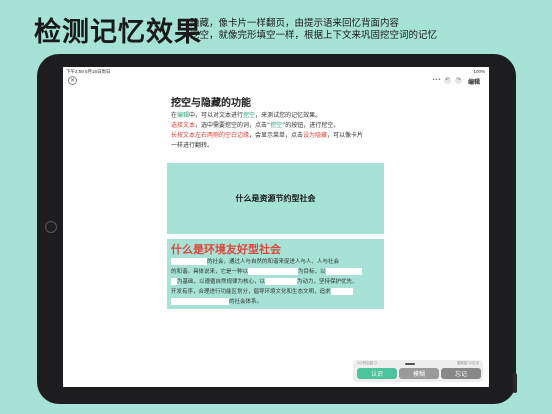  Describe the element at coordinates (276, 71) in the screenshot. I see `status-bar: 下午2:59 5月16日周日 100%` at that location.